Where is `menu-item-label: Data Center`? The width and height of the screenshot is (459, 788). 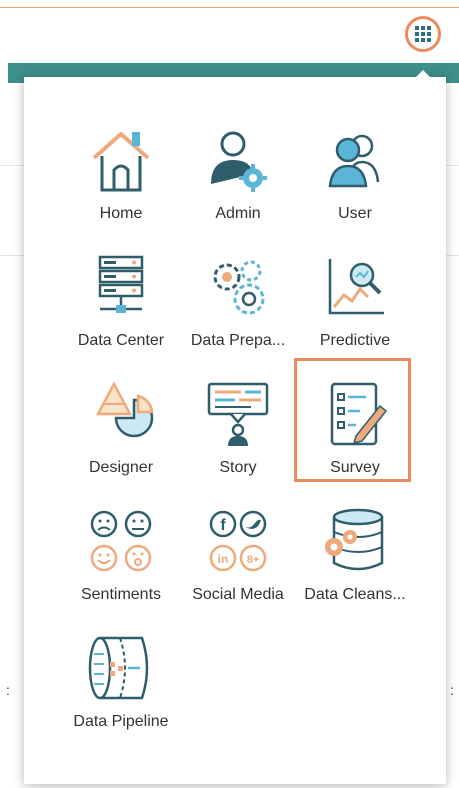
menu-item-label: Data Center is located at coordinates (121, 340).